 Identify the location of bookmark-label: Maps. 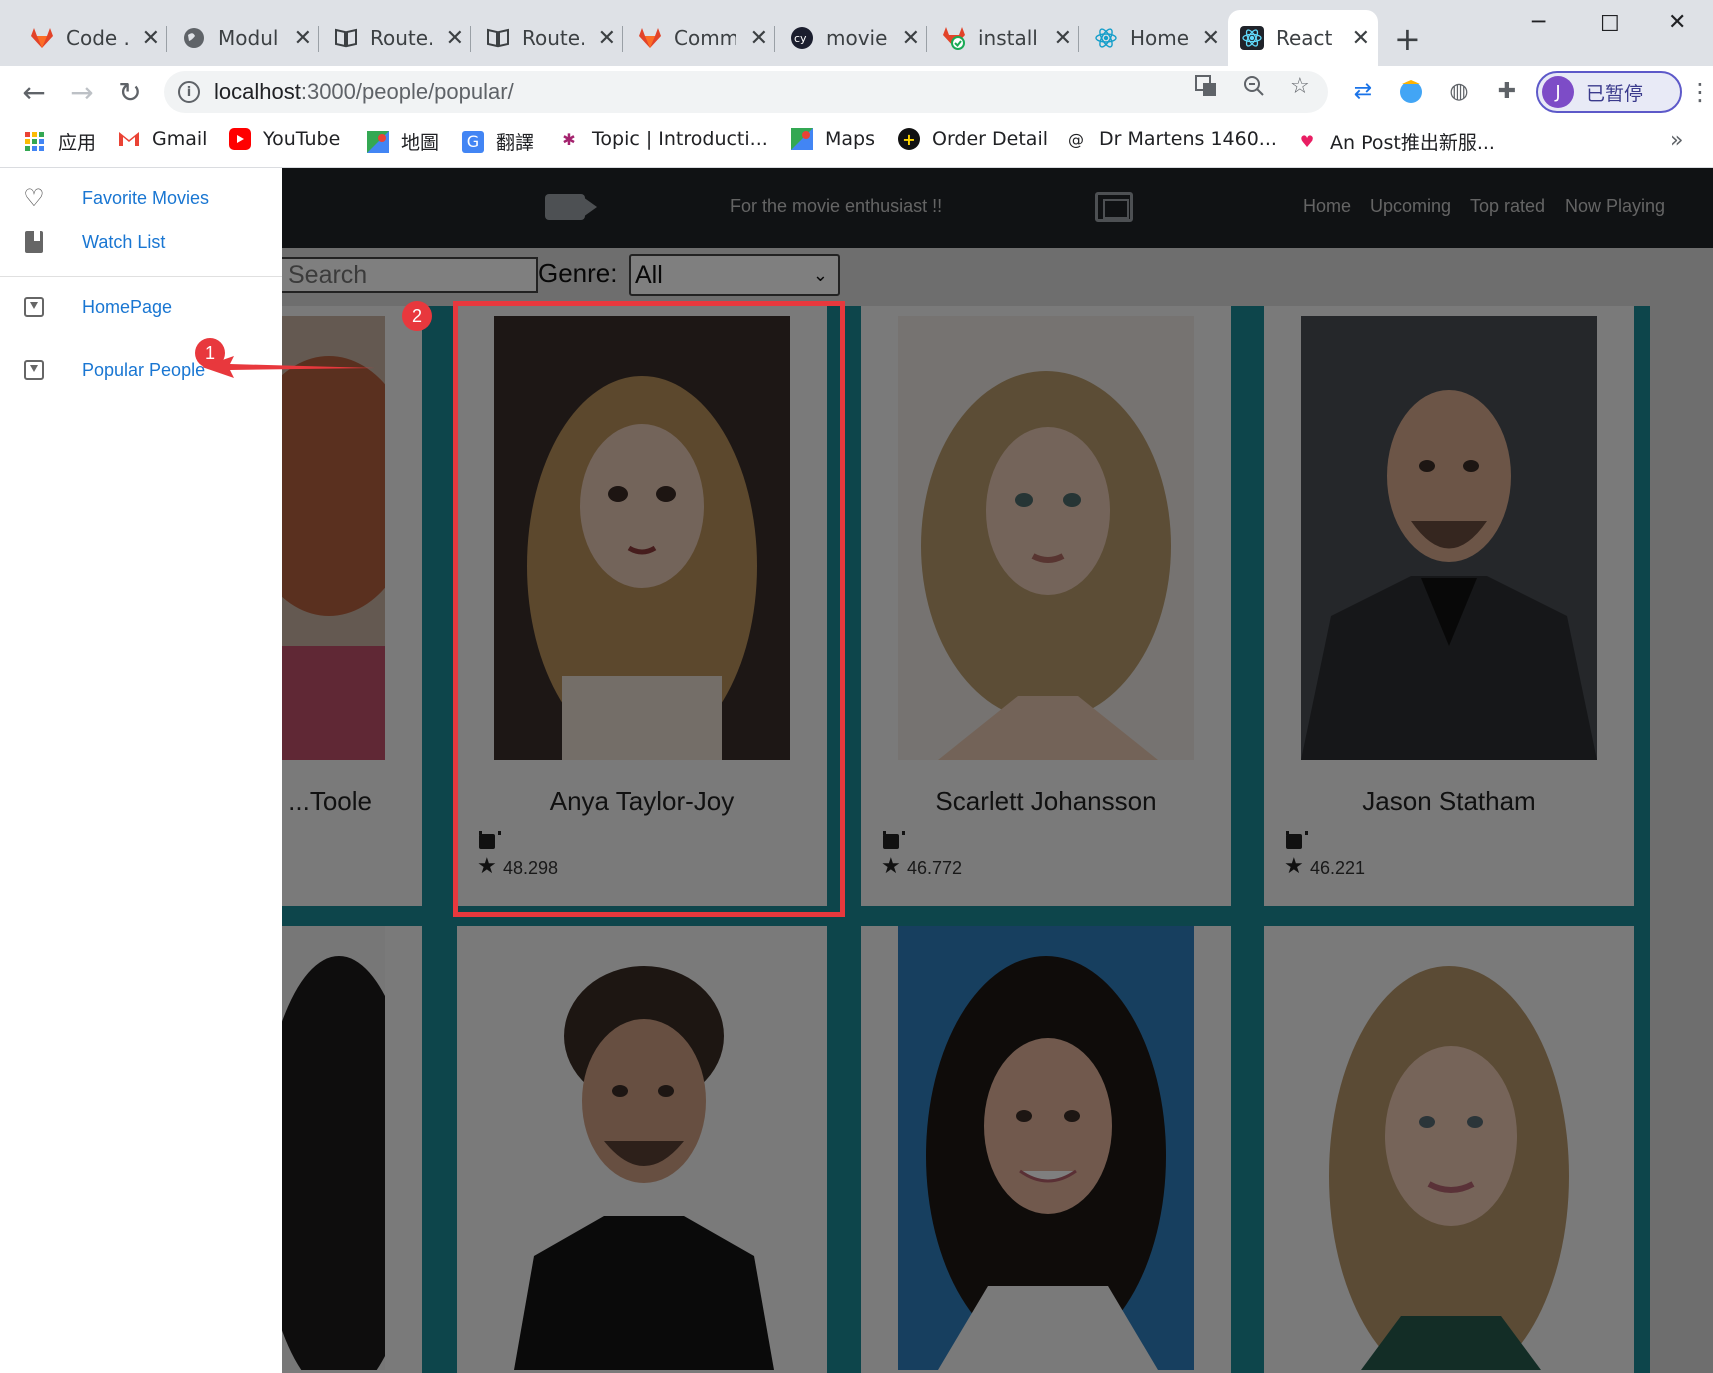
(850, 139).